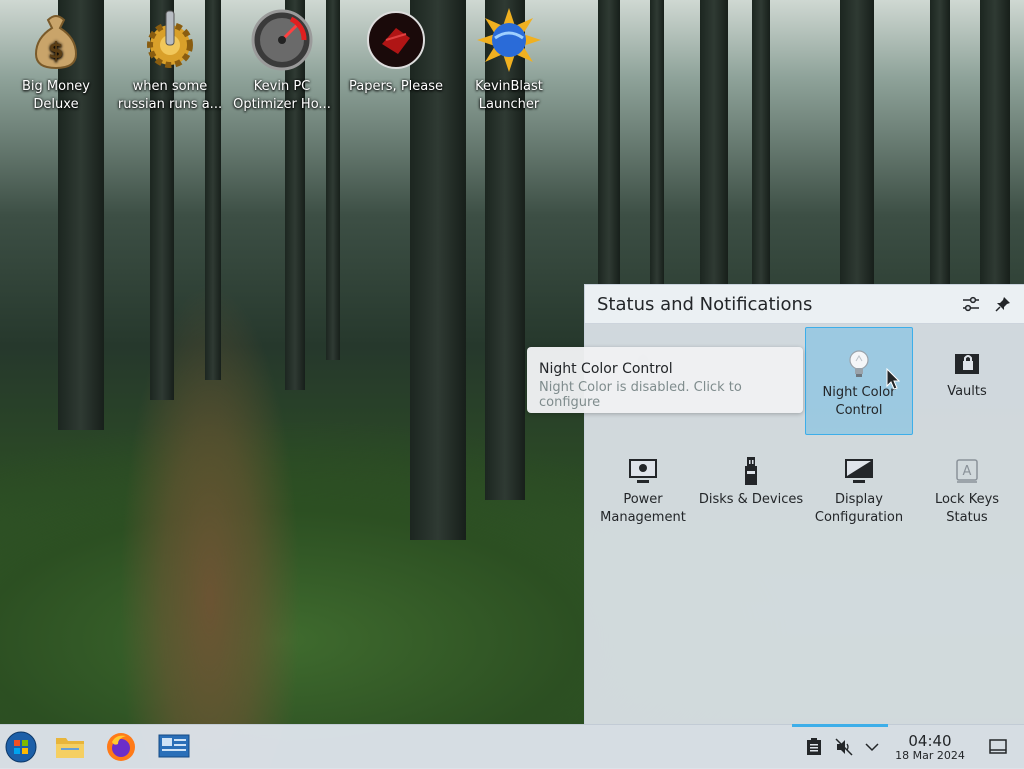 The height and width of the screenshot is (769, 1024). I want to click on popup-title: Status and Notifications, so click(705, 304).